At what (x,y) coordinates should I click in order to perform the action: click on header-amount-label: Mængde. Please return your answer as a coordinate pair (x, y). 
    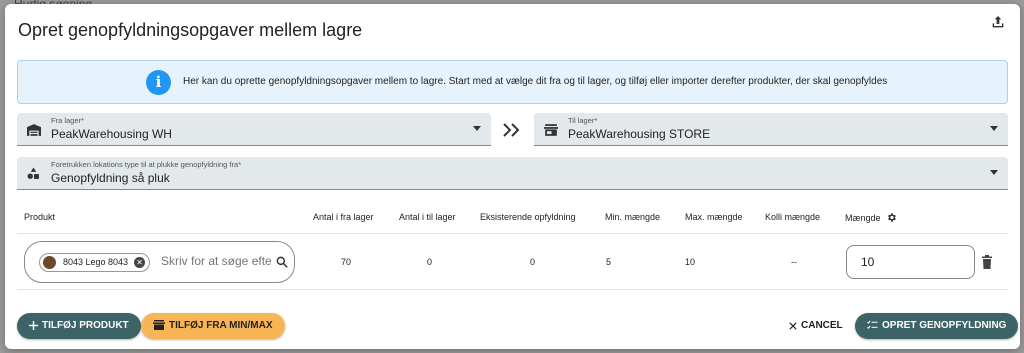
    Looking at the image, I should click on (863, 218).